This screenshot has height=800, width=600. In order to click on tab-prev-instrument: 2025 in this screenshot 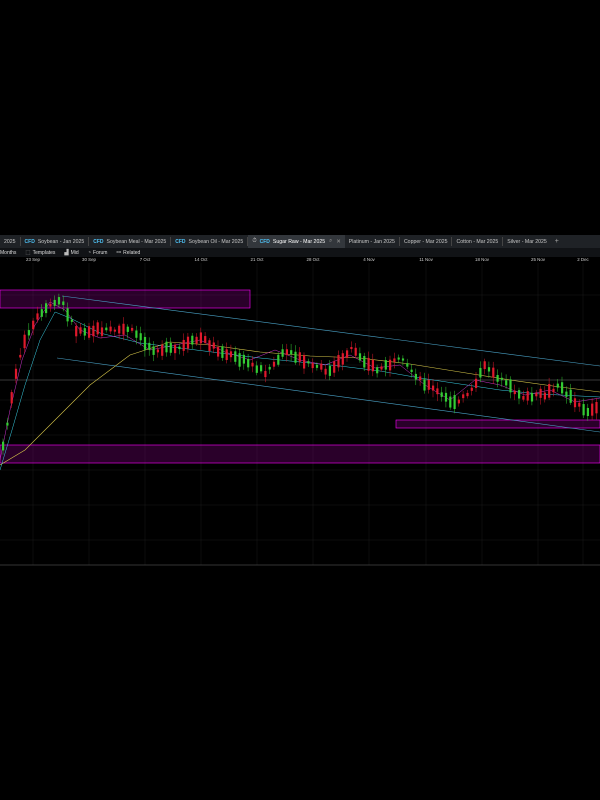, I will do `click(10, 241)`.